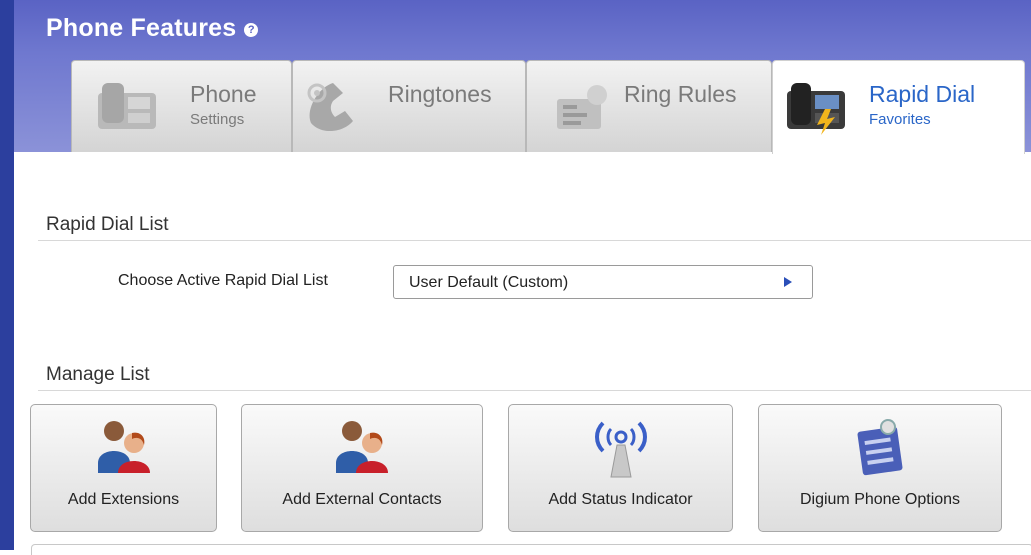  Describe the element at coordinates (489, 282) in the screenshot. I see `selected-value: User Default (Custom)` at that location.